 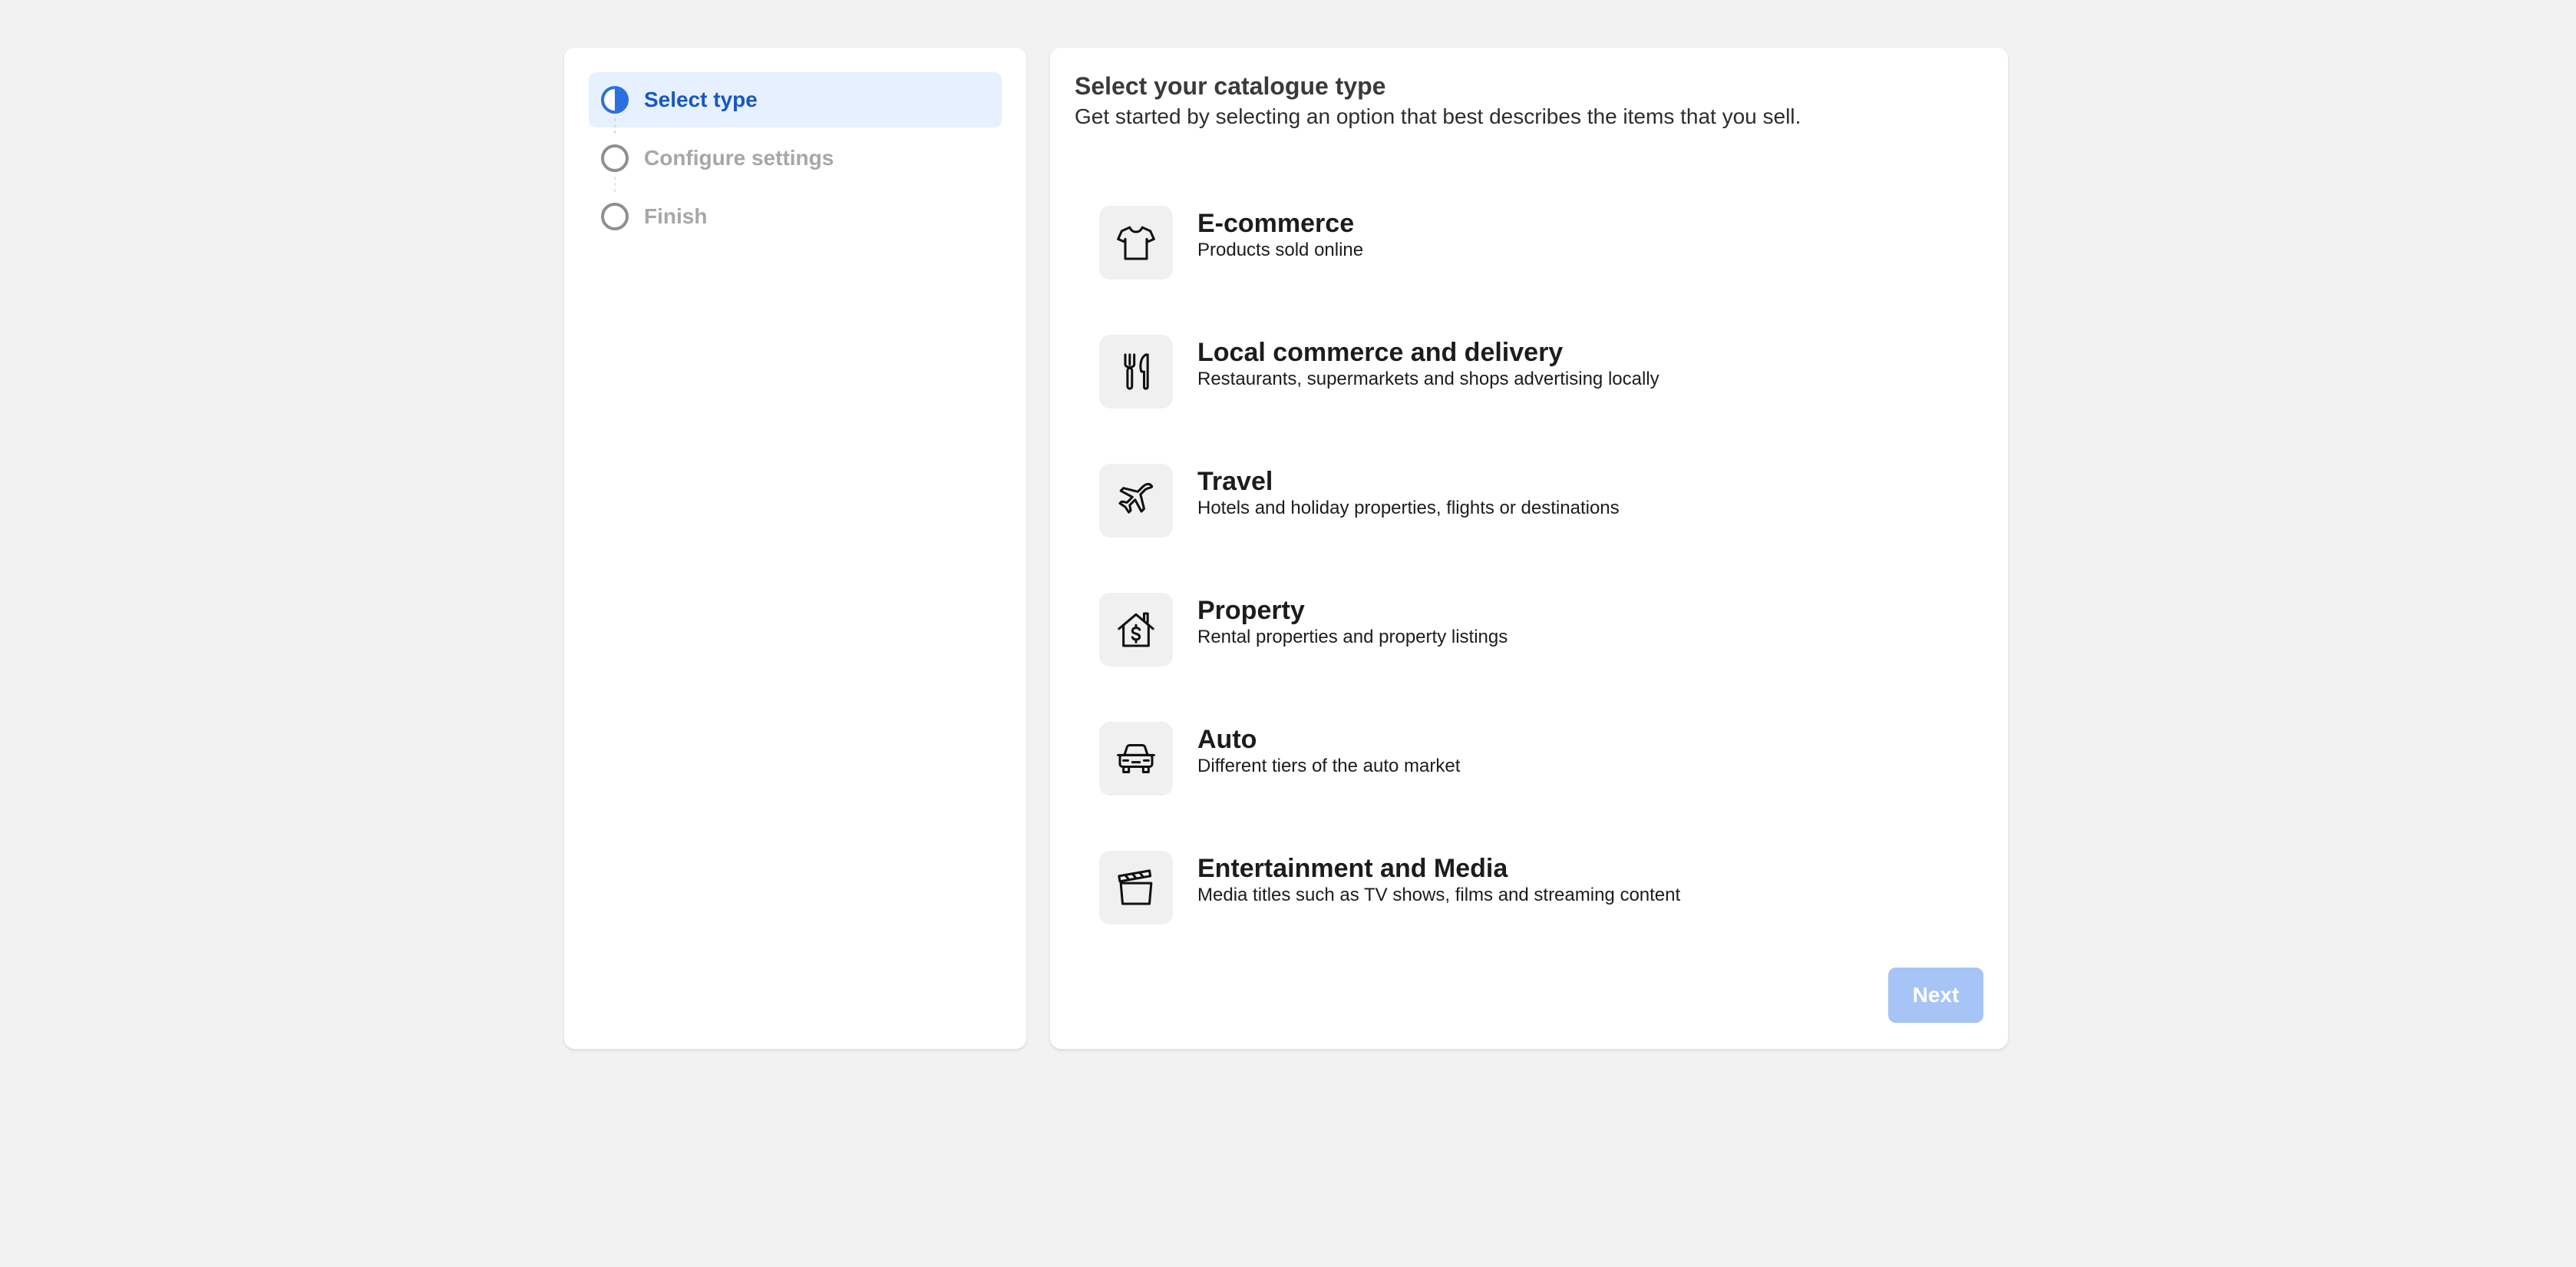 I want to click on option-title: Auto, so click(x=1227, y=739).